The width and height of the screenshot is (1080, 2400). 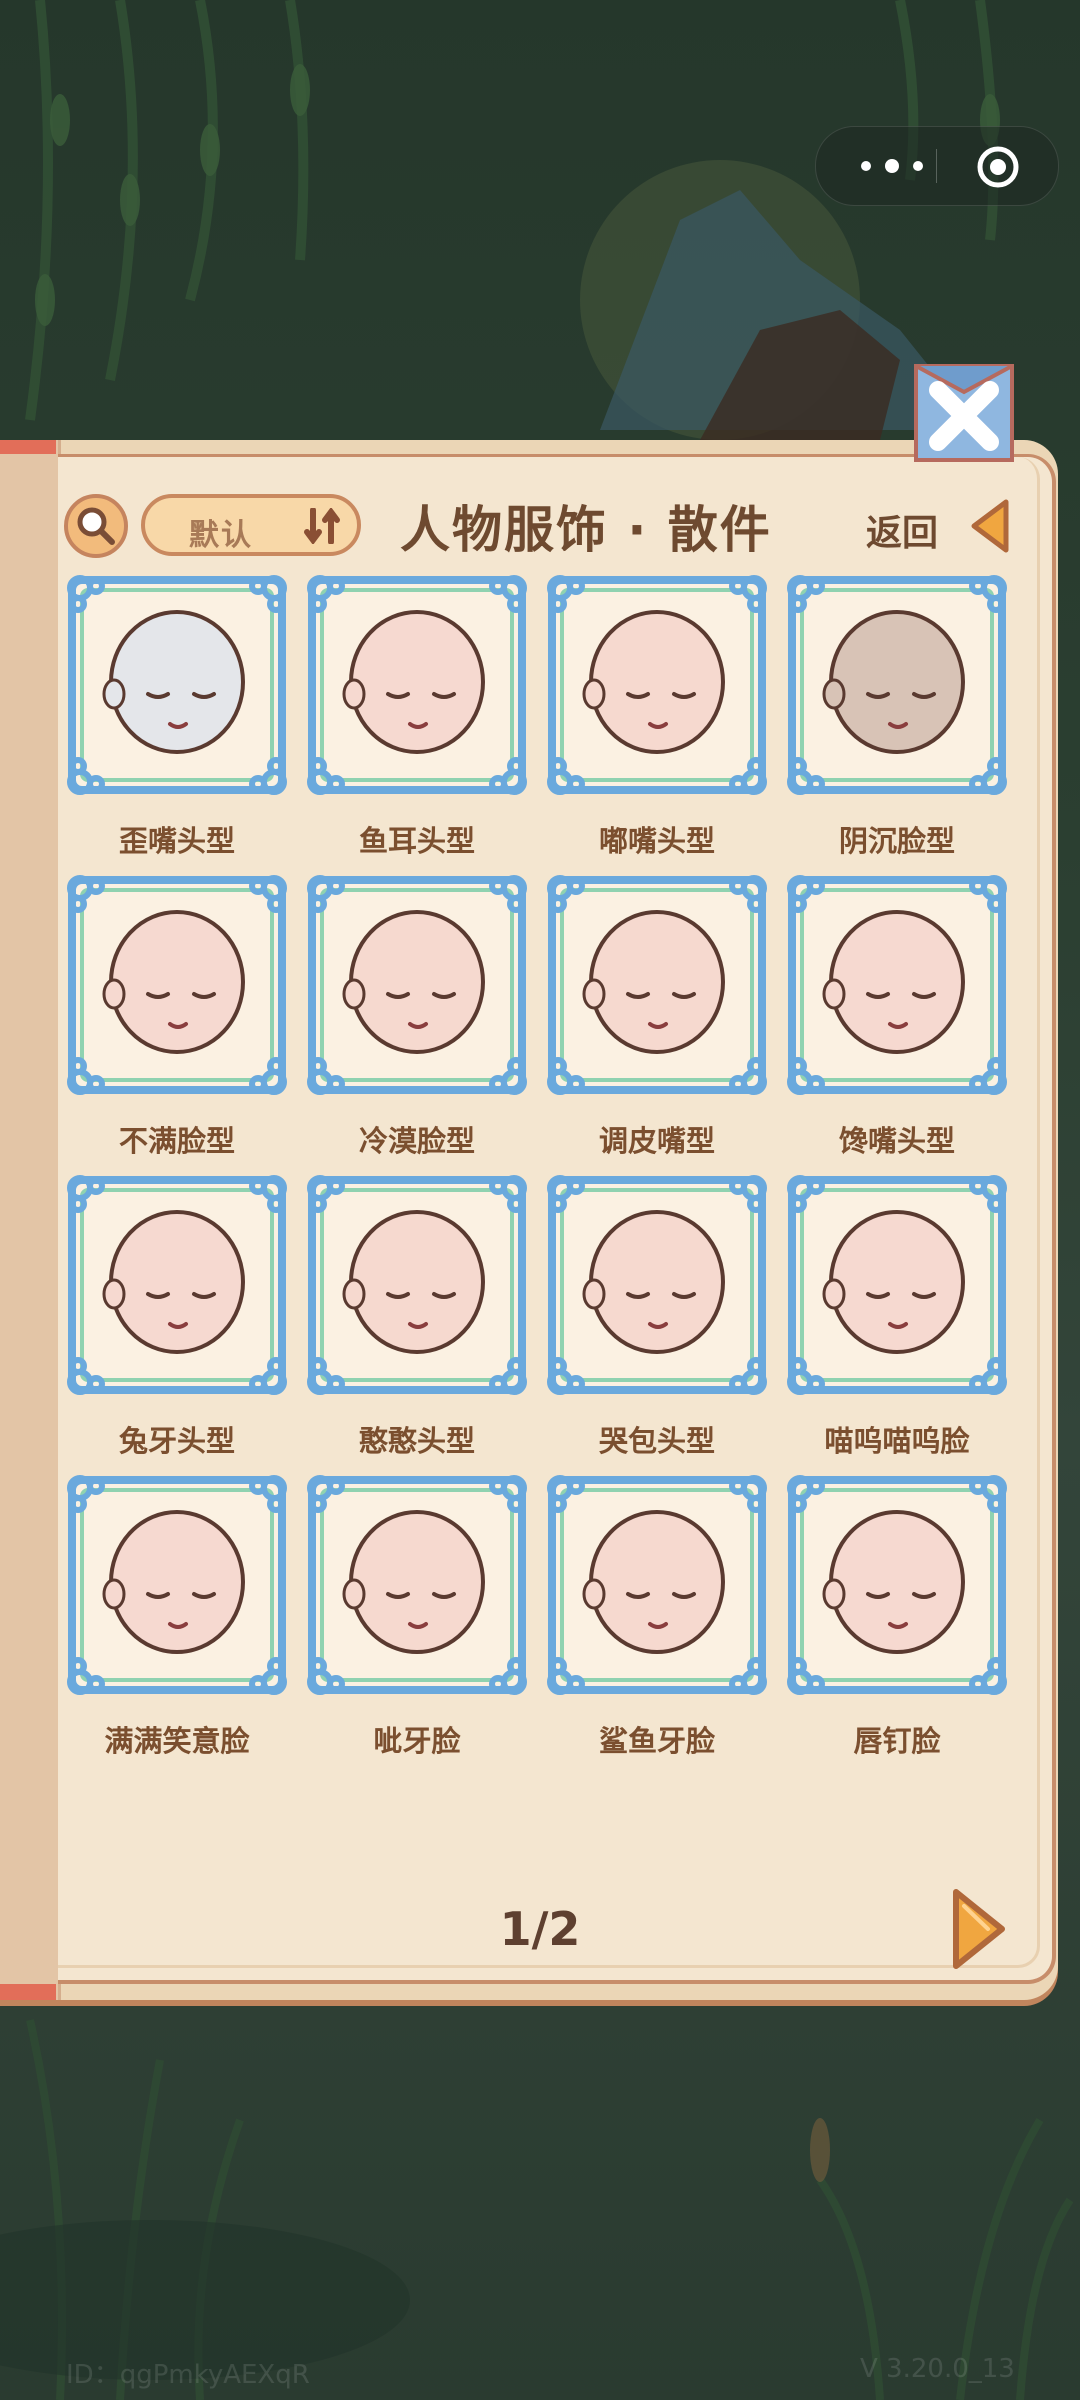 I want to click on item-label: 满满笑意脸, so click(x=177, y=1741).